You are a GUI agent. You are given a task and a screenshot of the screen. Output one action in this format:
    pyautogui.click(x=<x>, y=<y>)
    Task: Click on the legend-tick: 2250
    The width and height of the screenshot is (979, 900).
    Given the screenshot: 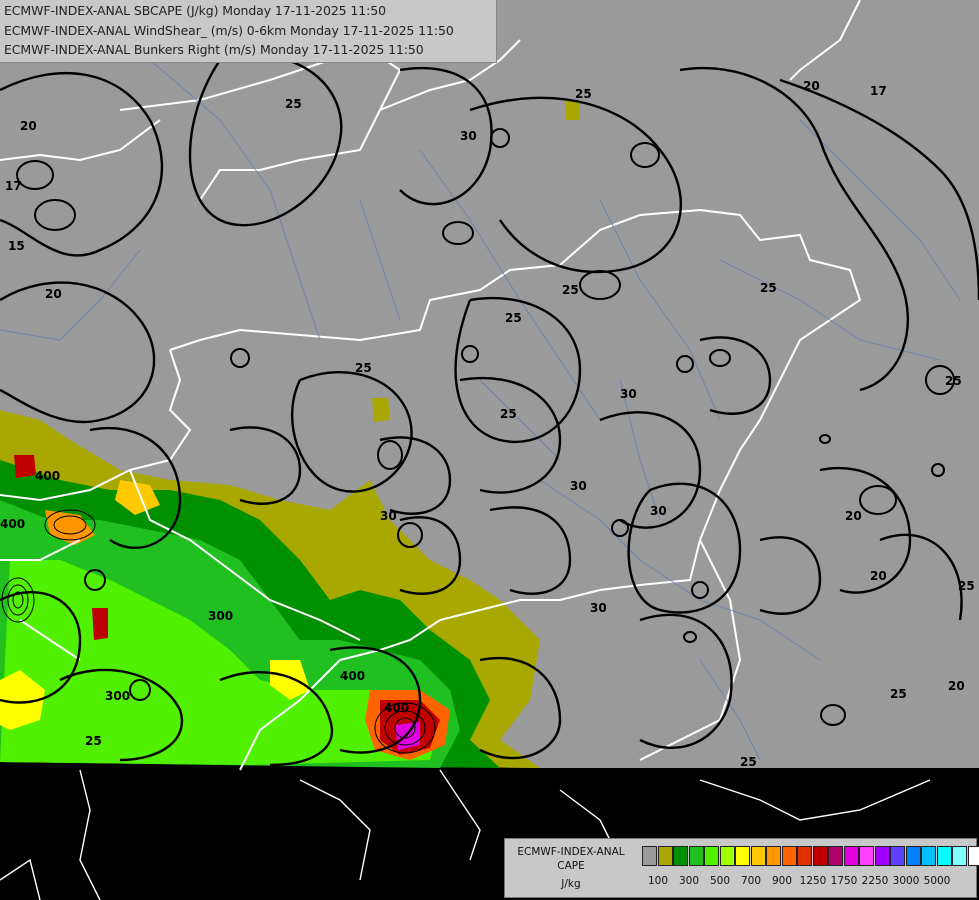 What is the action you would take?
    pyautogui.click(x=875, y=881)
    